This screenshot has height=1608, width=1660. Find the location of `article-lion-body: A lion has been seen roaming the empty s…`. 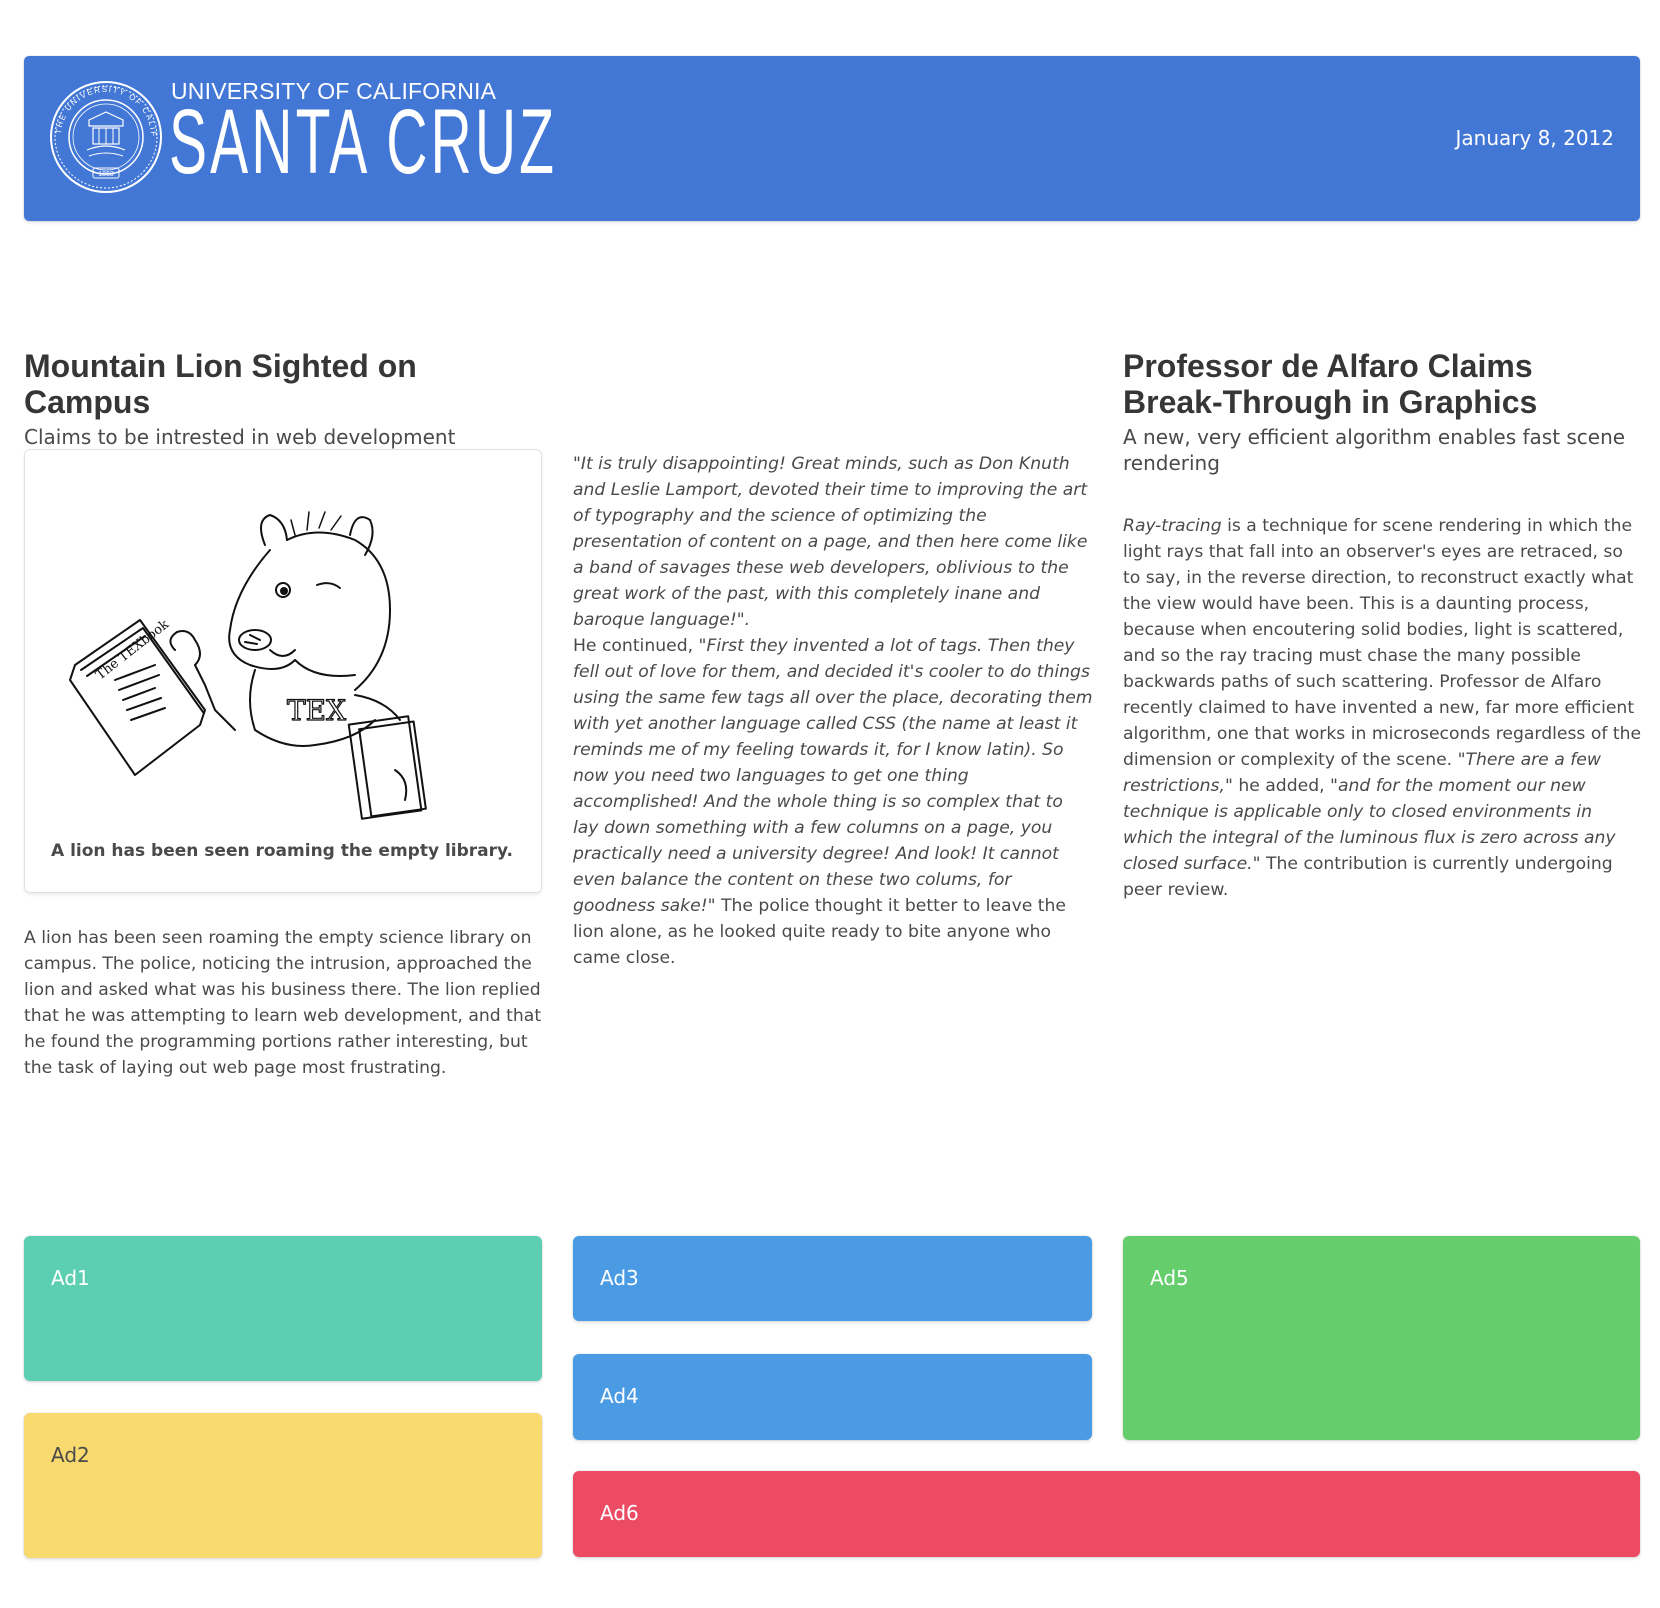

article-lion-body: A lion has been seen roaming the empty s… is located at coordinates (283, 1003).